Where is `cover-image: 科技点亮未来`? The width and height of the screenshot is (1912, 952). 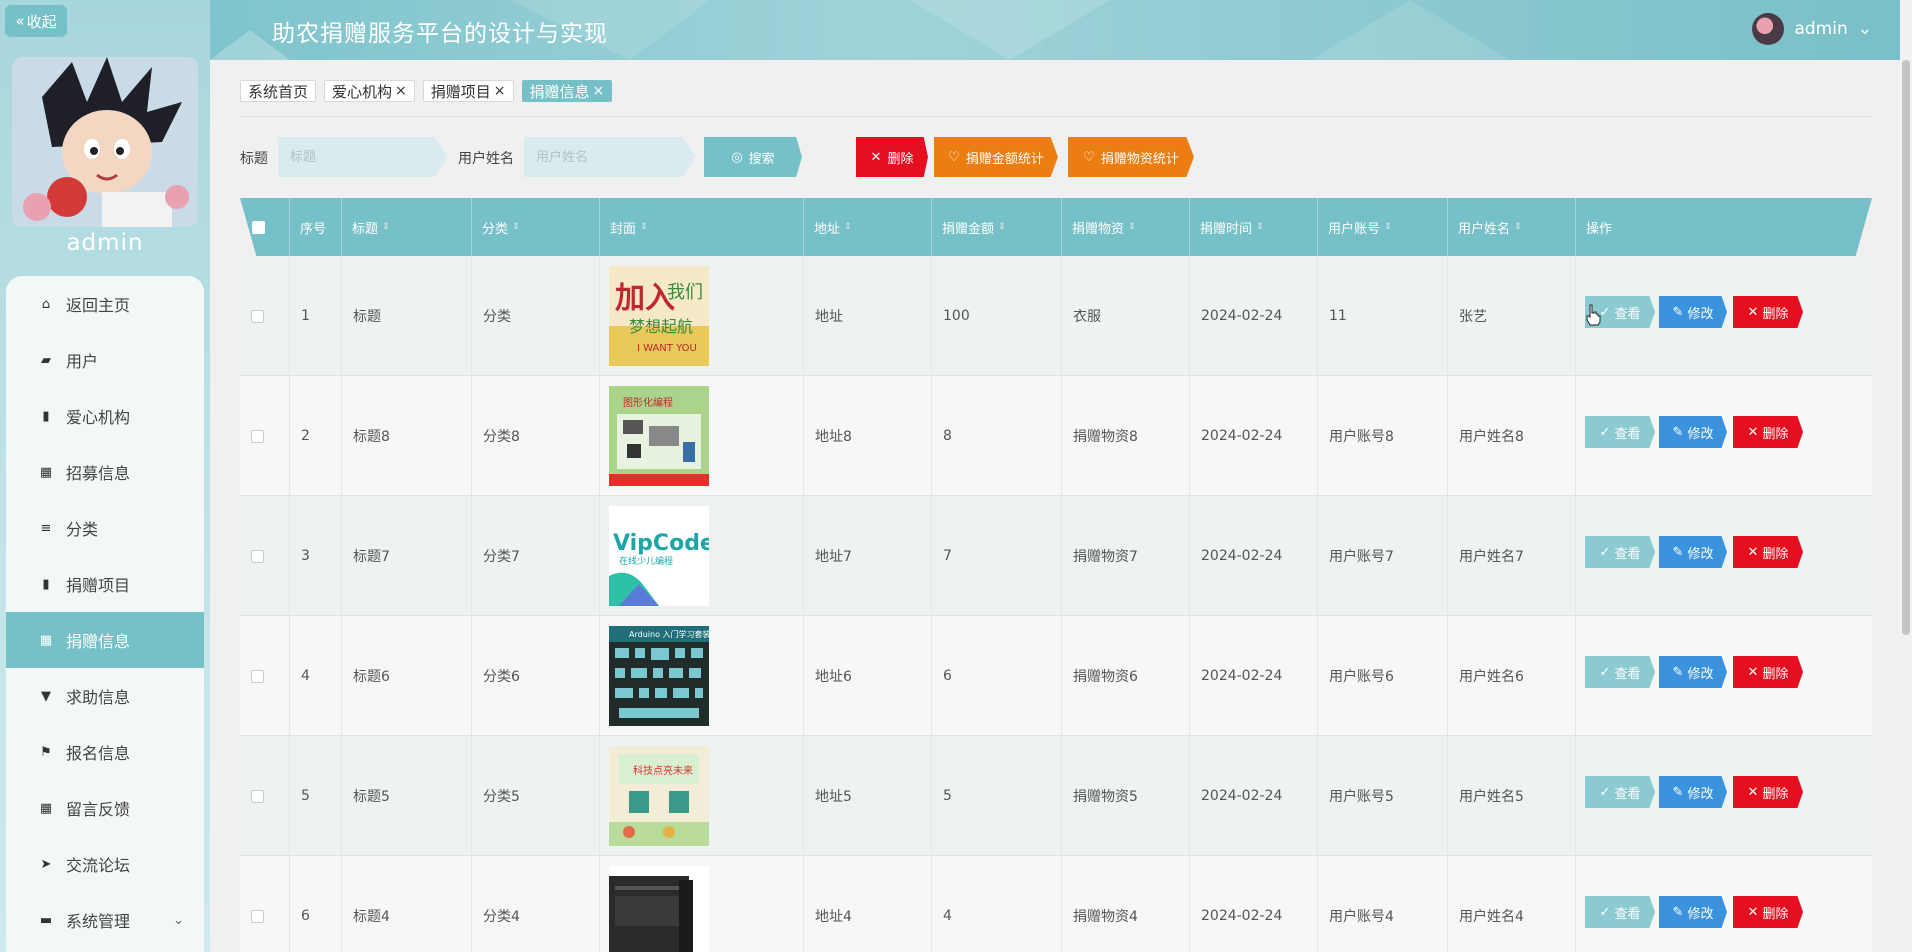
cover-image: 科技点亮未来 is located at coordinates (659, 796).